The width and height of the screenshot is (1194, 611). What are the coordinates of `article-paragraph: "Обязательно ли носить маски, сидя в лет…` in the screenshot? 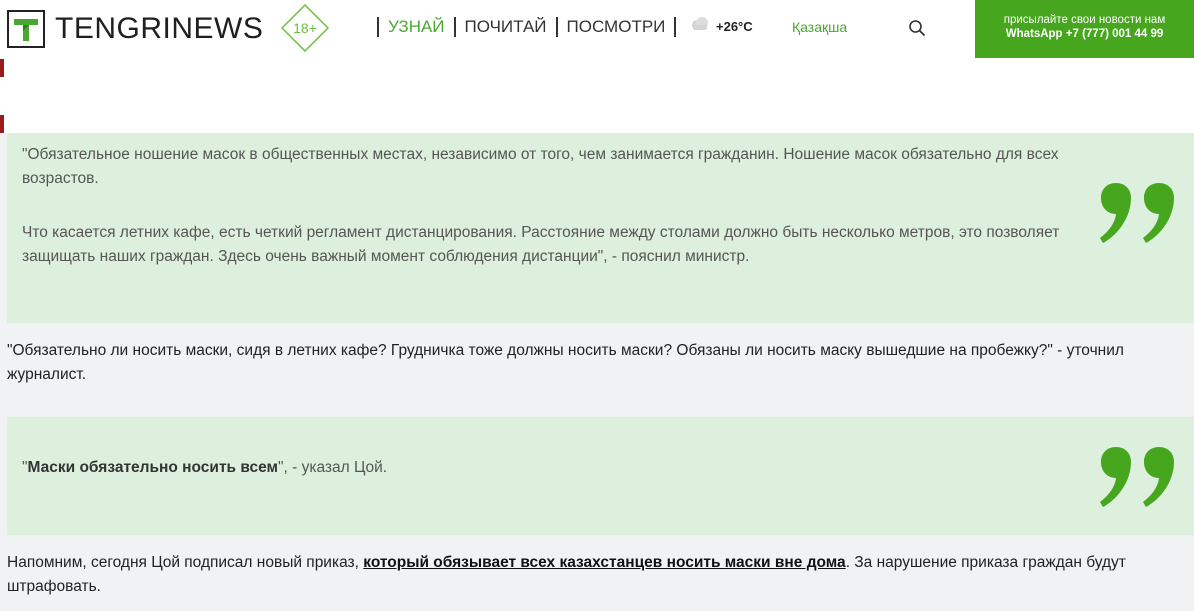 It's located at (565, 362).